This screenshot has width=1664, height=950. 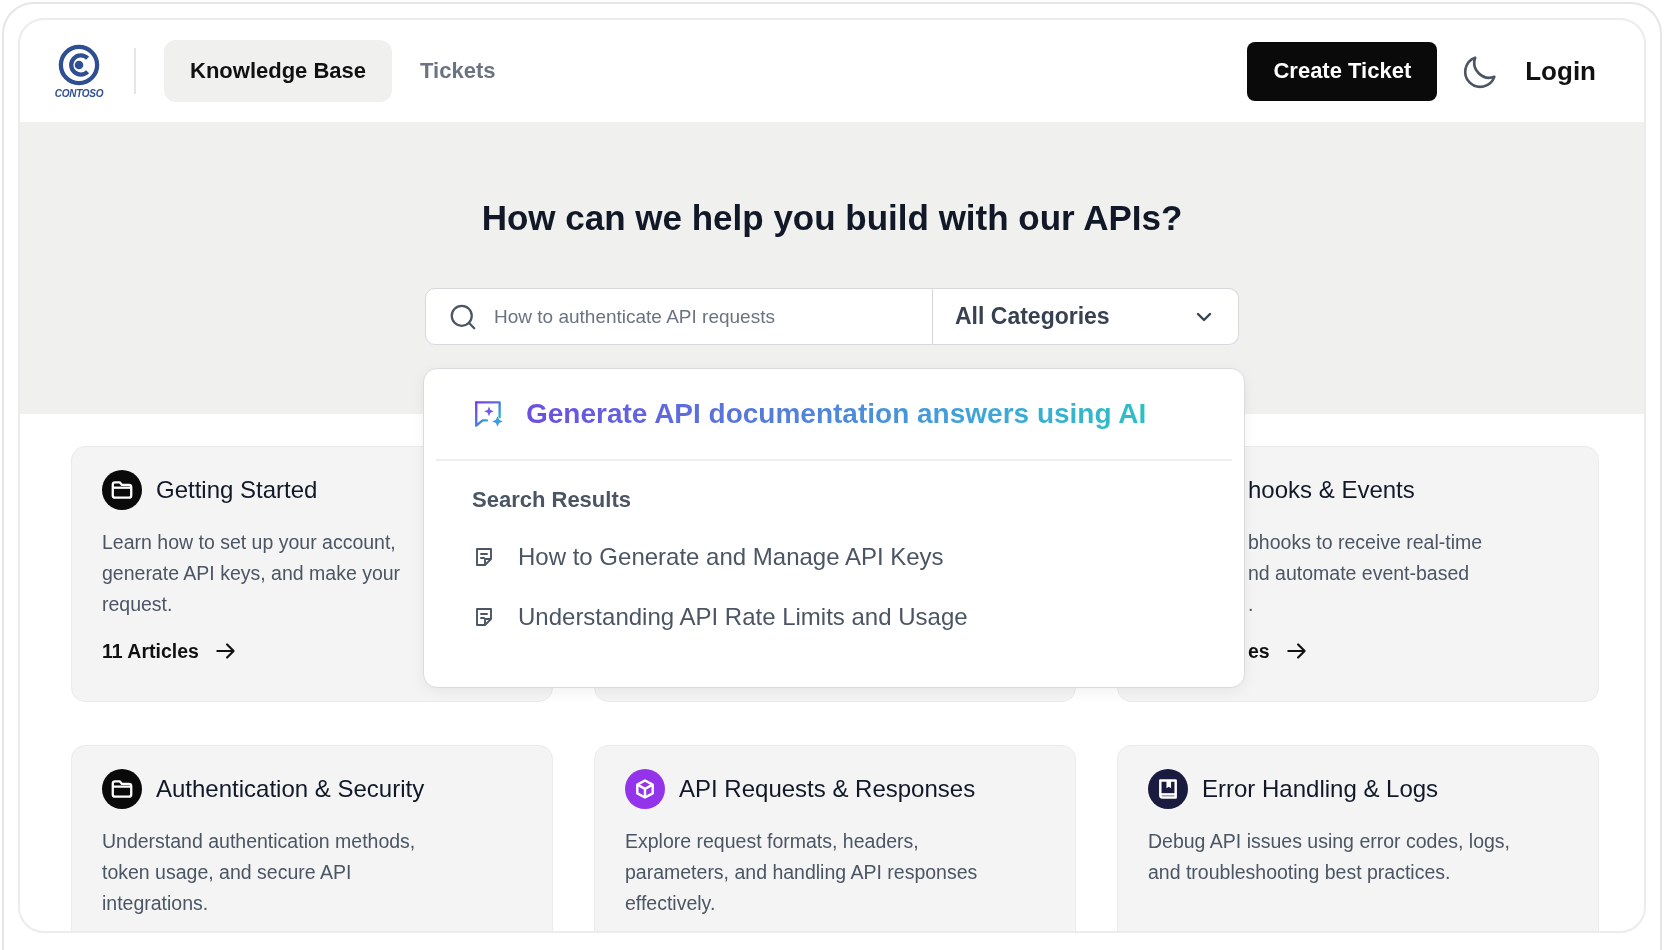 I want to click on category-card: API Requests & Responses Explore request formats, headers, parameters, and handling API responses effectively., so click(x=835, y=838).